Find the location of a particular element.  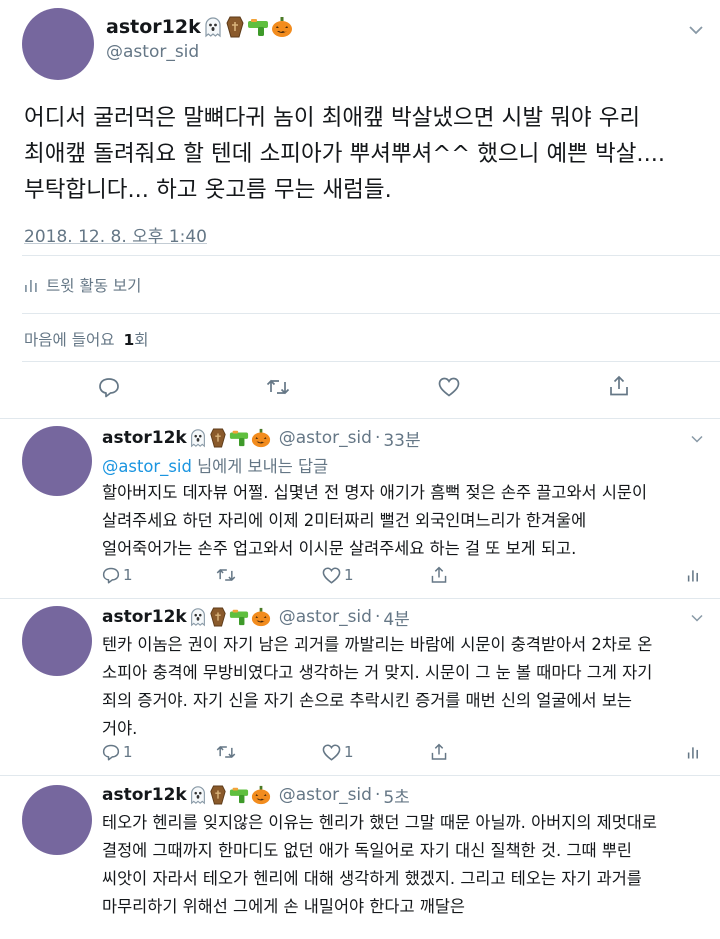

author-line: astor12k is located at coordinates (199, 27).